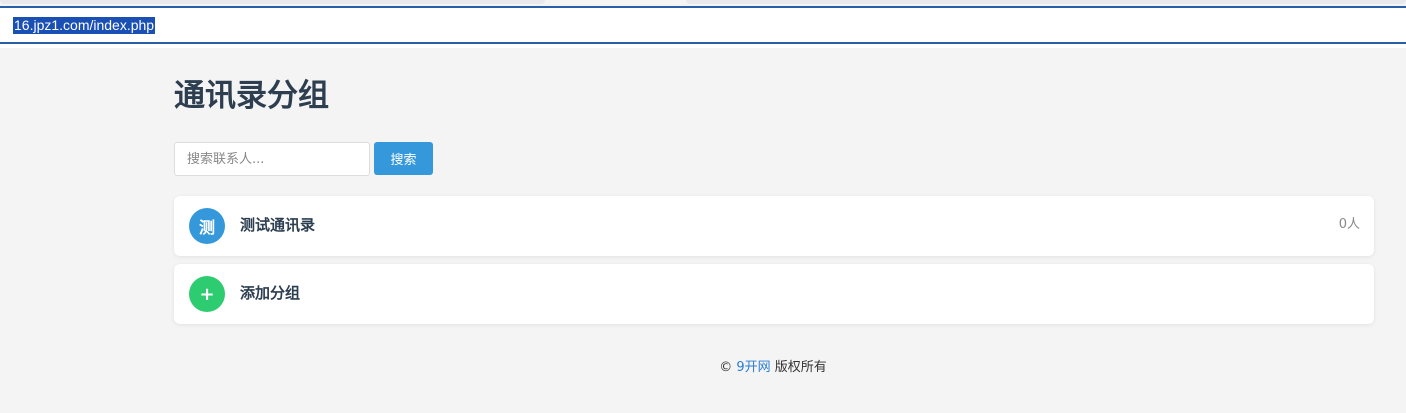 This screenshot has width=1406, height=413. I want to click on group-avatar: 测, so click(207, 226).